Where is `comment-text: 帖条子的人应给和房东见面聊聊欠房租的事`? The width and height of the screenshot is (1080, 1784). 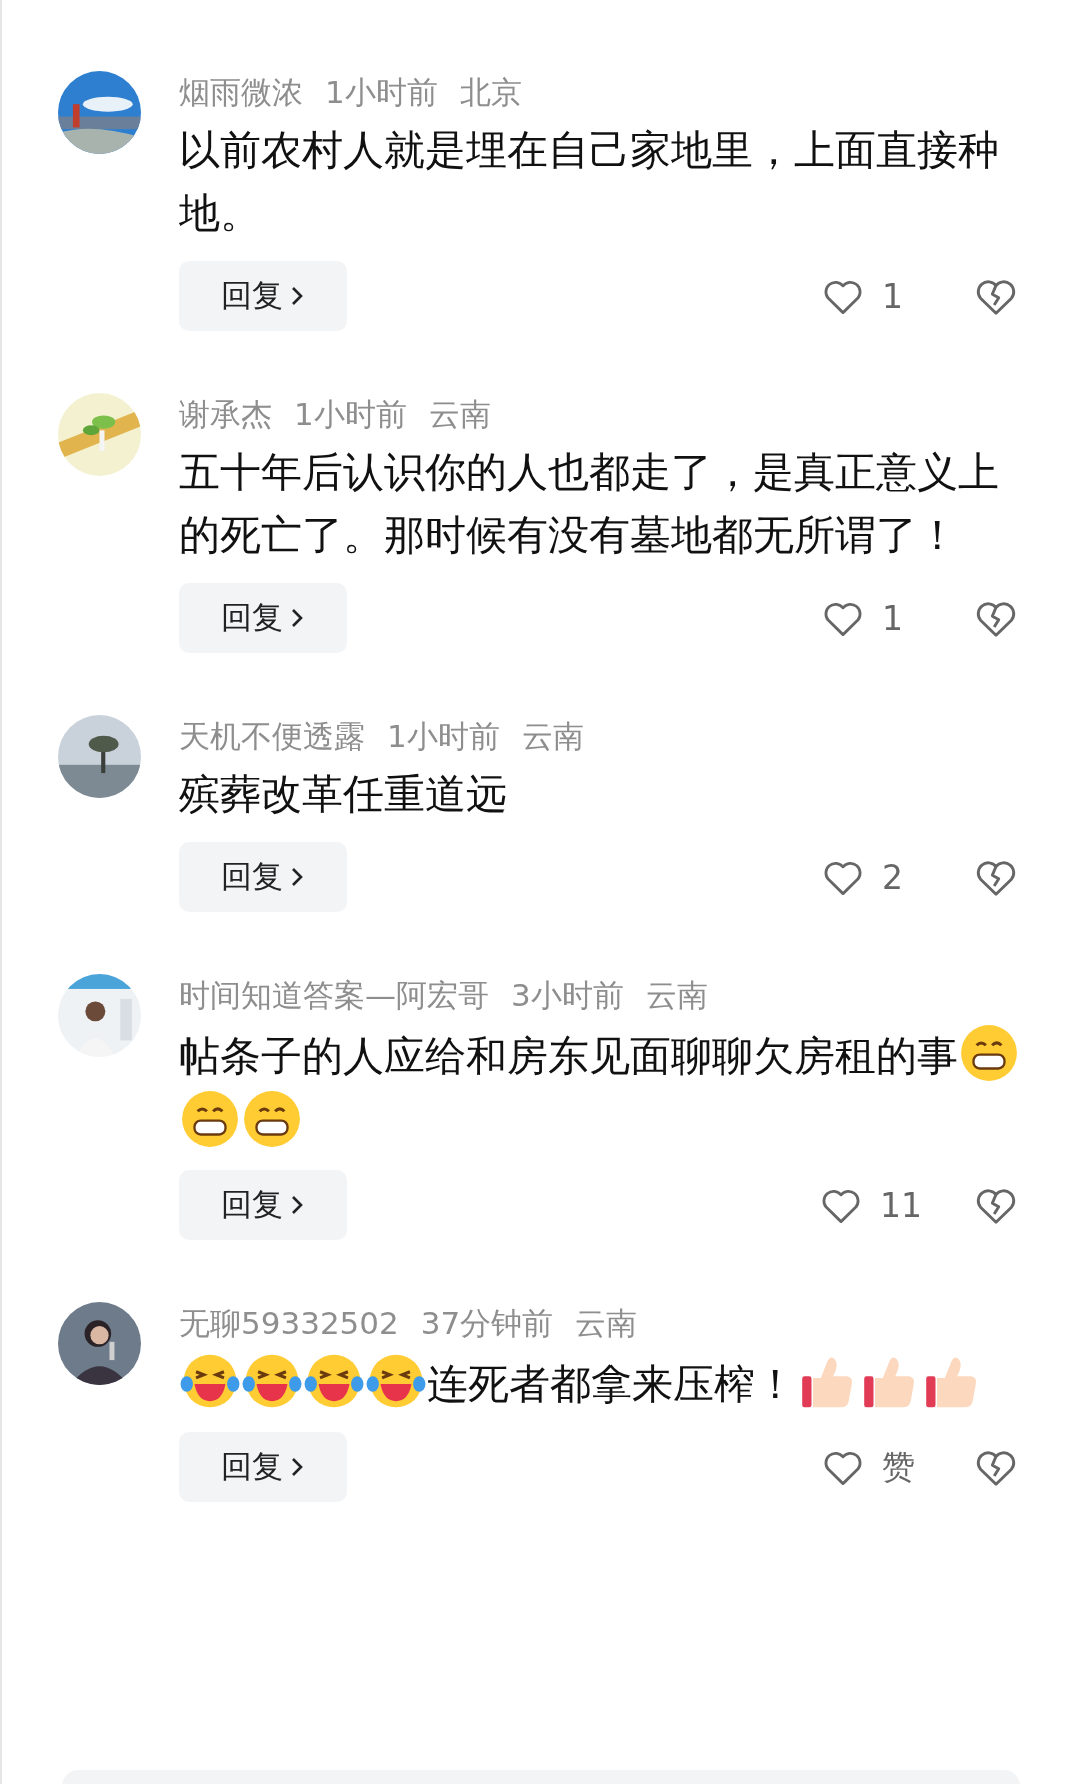
comment-text: 帖条子的人应给和房东见面聊聊欠房租的事 is located at coordinates (568, 1056).